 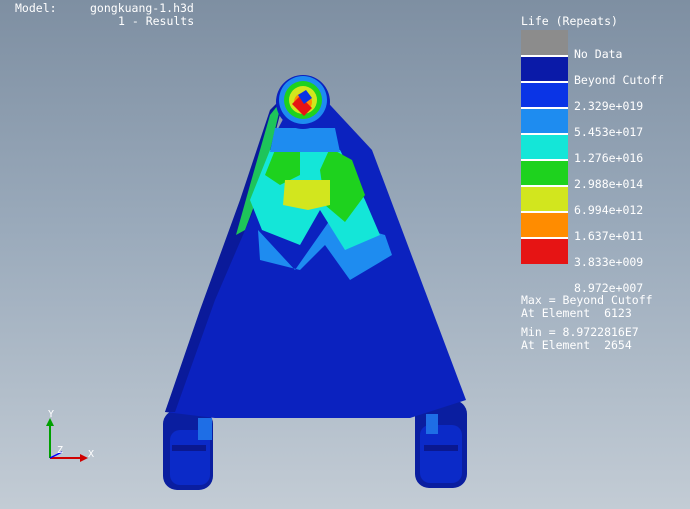 I want to click on model-label: Model:, so click(x=36, y=8).